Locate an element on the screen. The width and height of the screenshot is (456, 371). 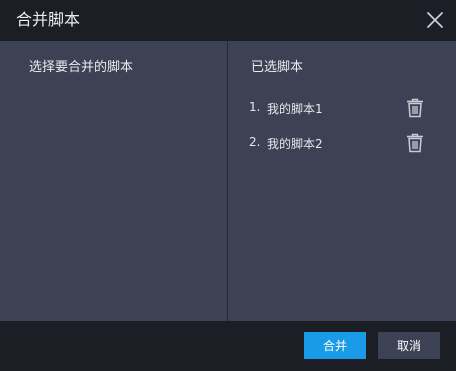
title-bar: 合并脚本 is located at coordinates (228, 20).